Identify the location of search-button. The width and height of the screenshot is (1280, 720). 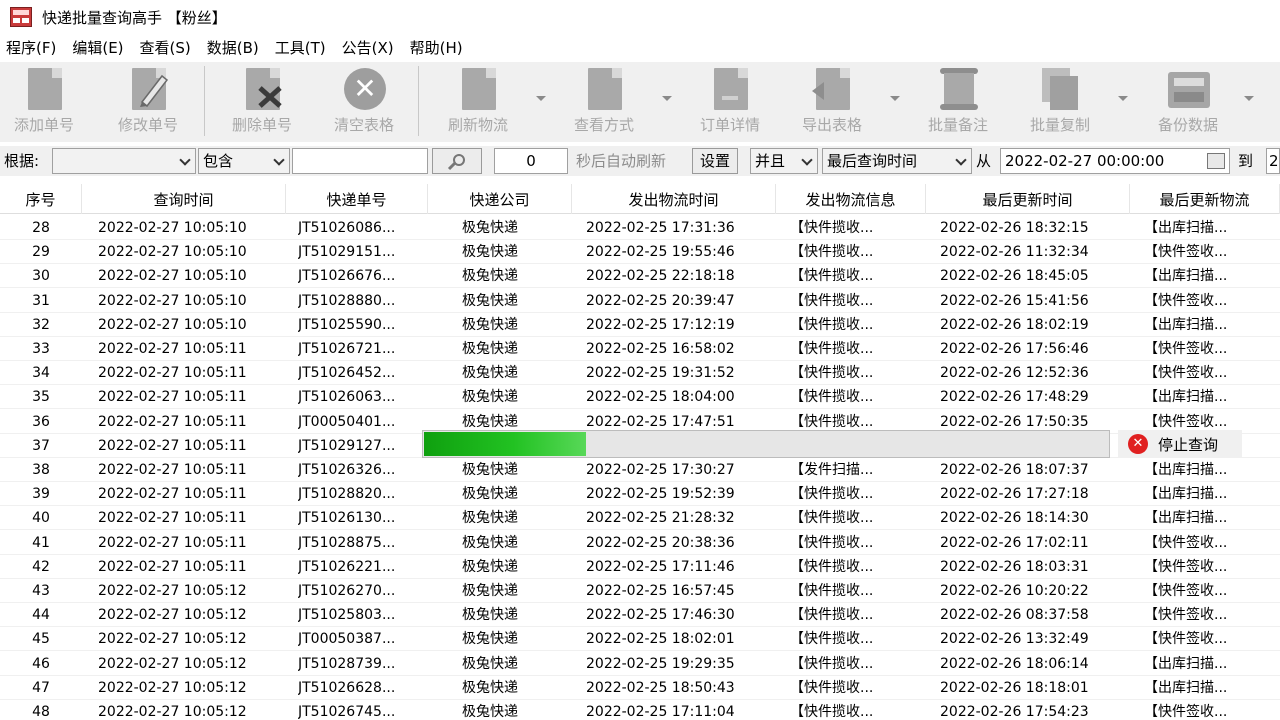
(457, 161).